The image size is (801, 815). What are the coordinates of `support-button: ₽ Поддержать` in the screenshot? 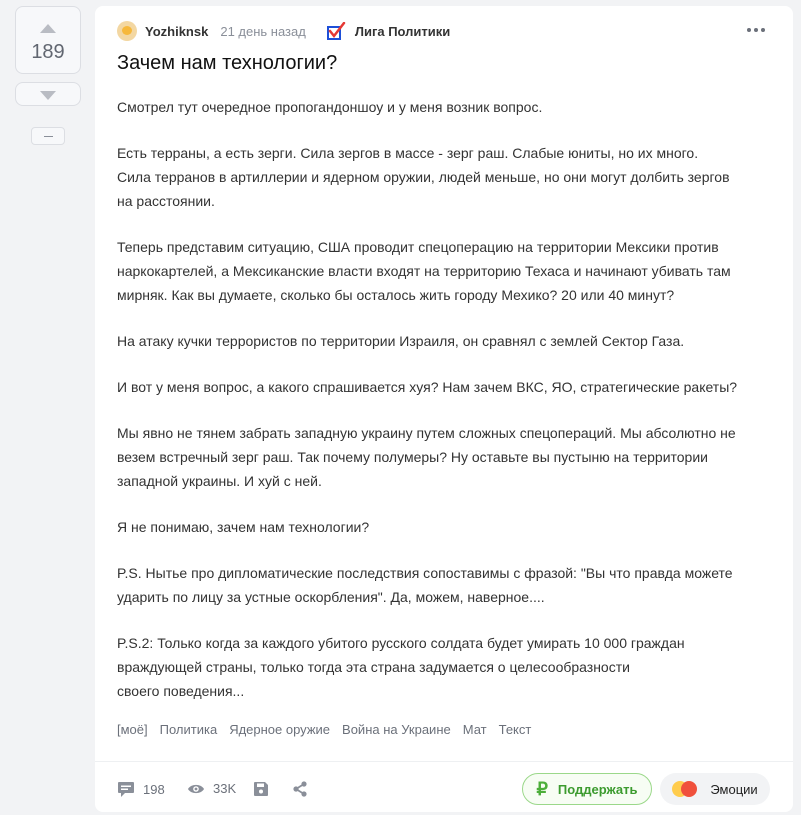 It's located at (587, 789).